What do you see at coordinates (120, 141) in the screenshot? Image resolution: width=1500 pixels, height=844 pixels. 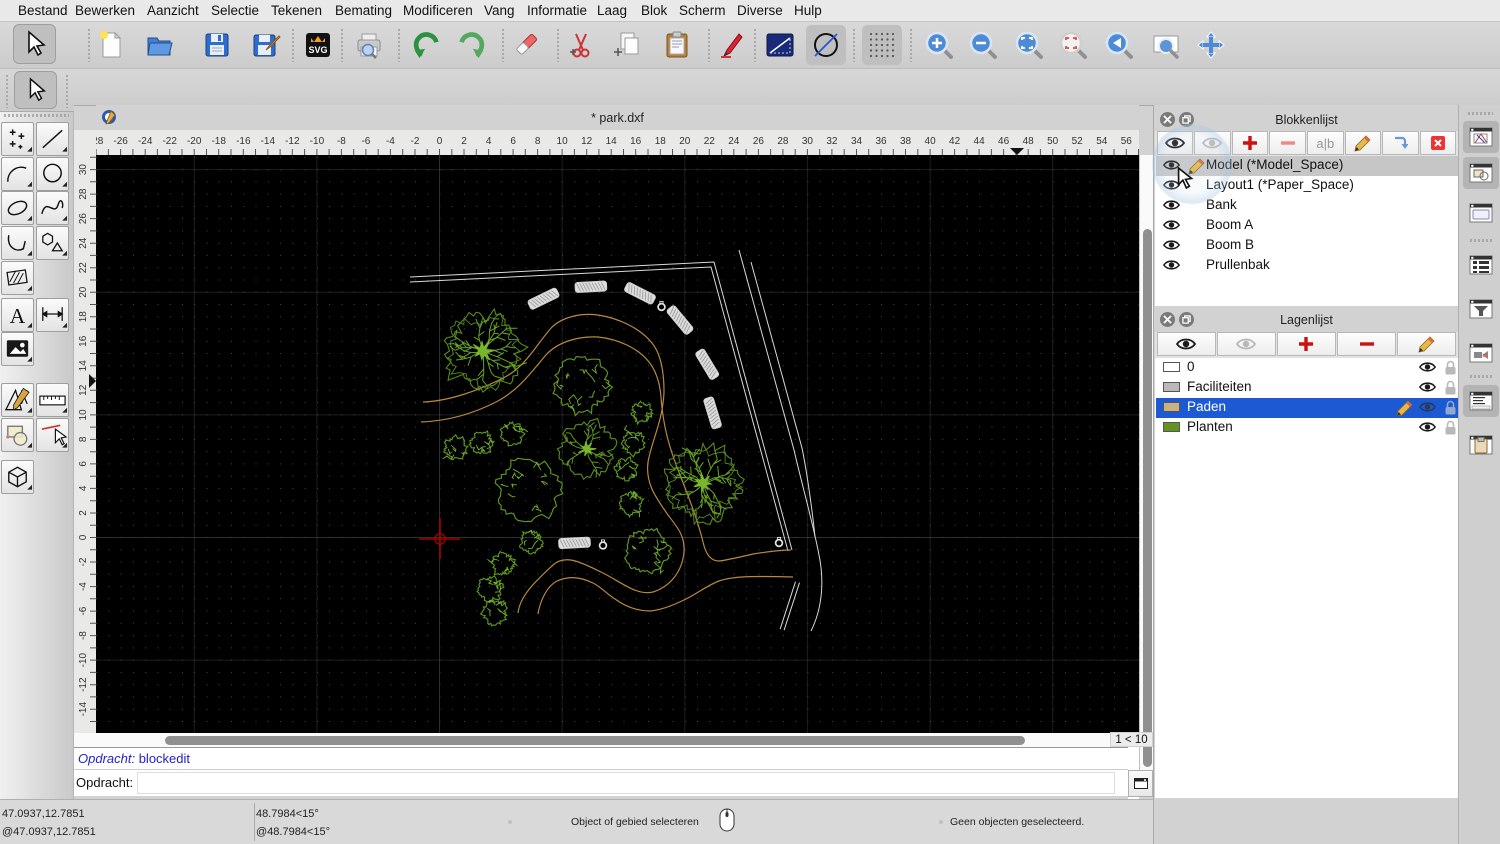 I see `svg-text: -26` at bounding box center [120, 141].